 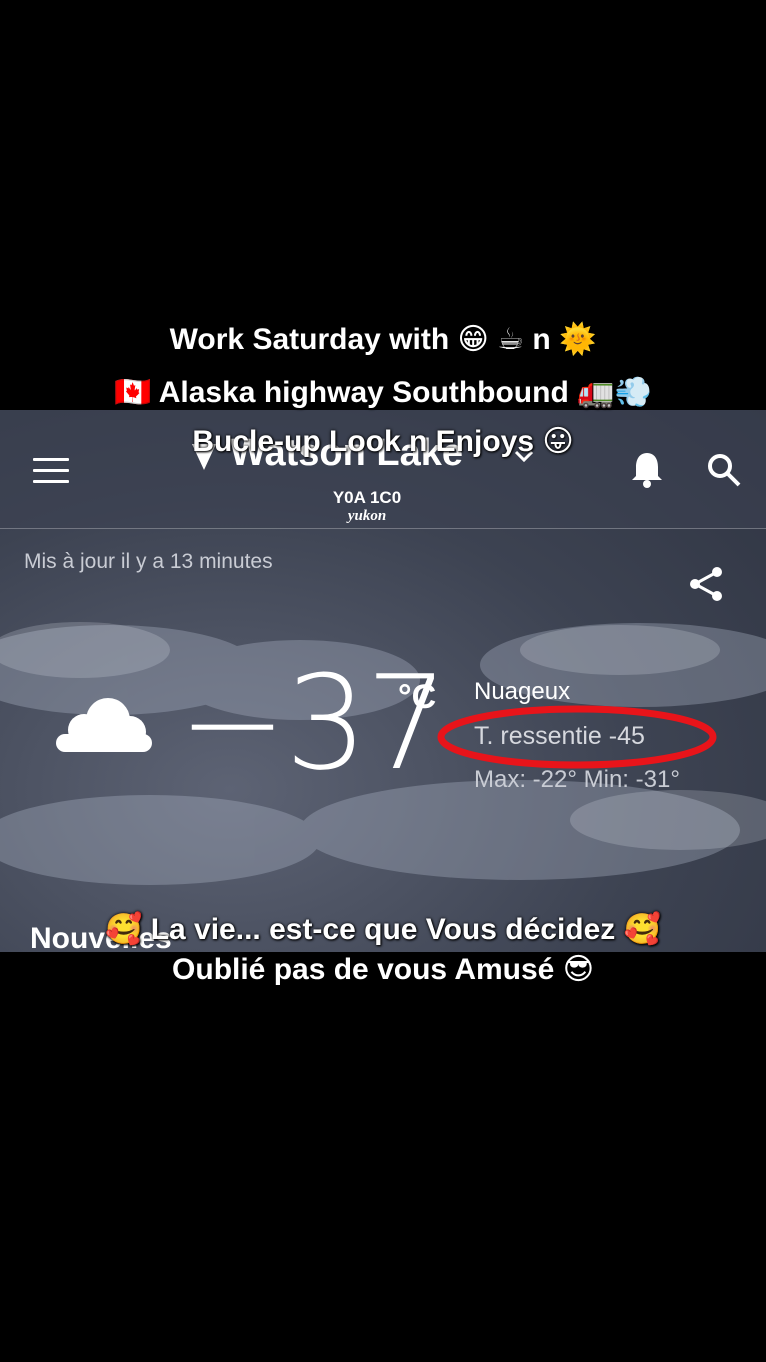 I want to click on caption-line-2: 🇨🇦 Alaska highway Southbound 🚛💨, so click(x=383, y=392).